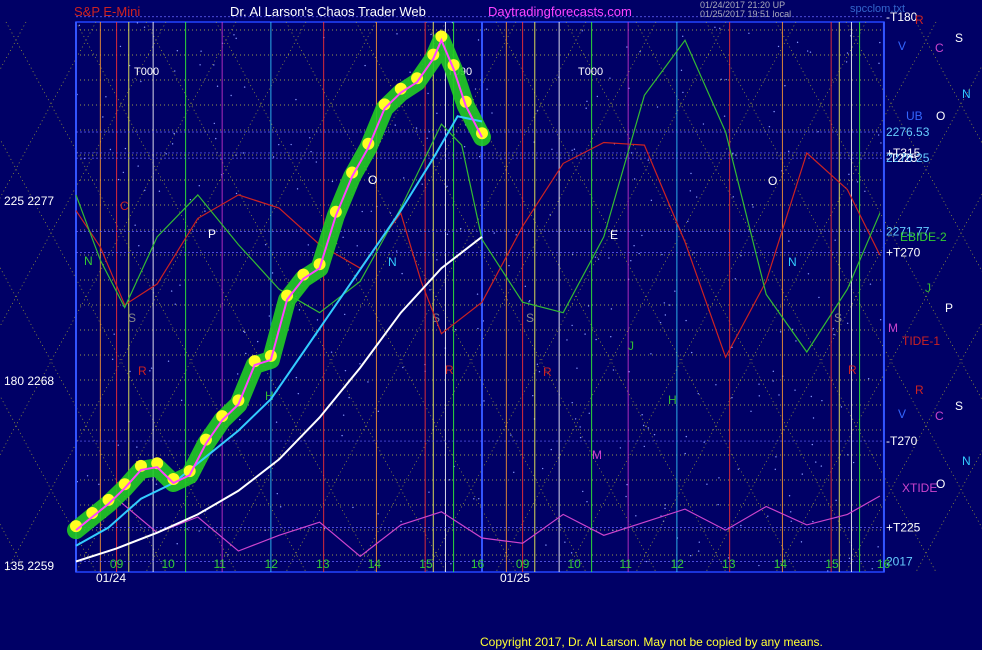  Describe the element at coordinates (449, 370) in the screenshot. I see `session-marker: R` at that location.